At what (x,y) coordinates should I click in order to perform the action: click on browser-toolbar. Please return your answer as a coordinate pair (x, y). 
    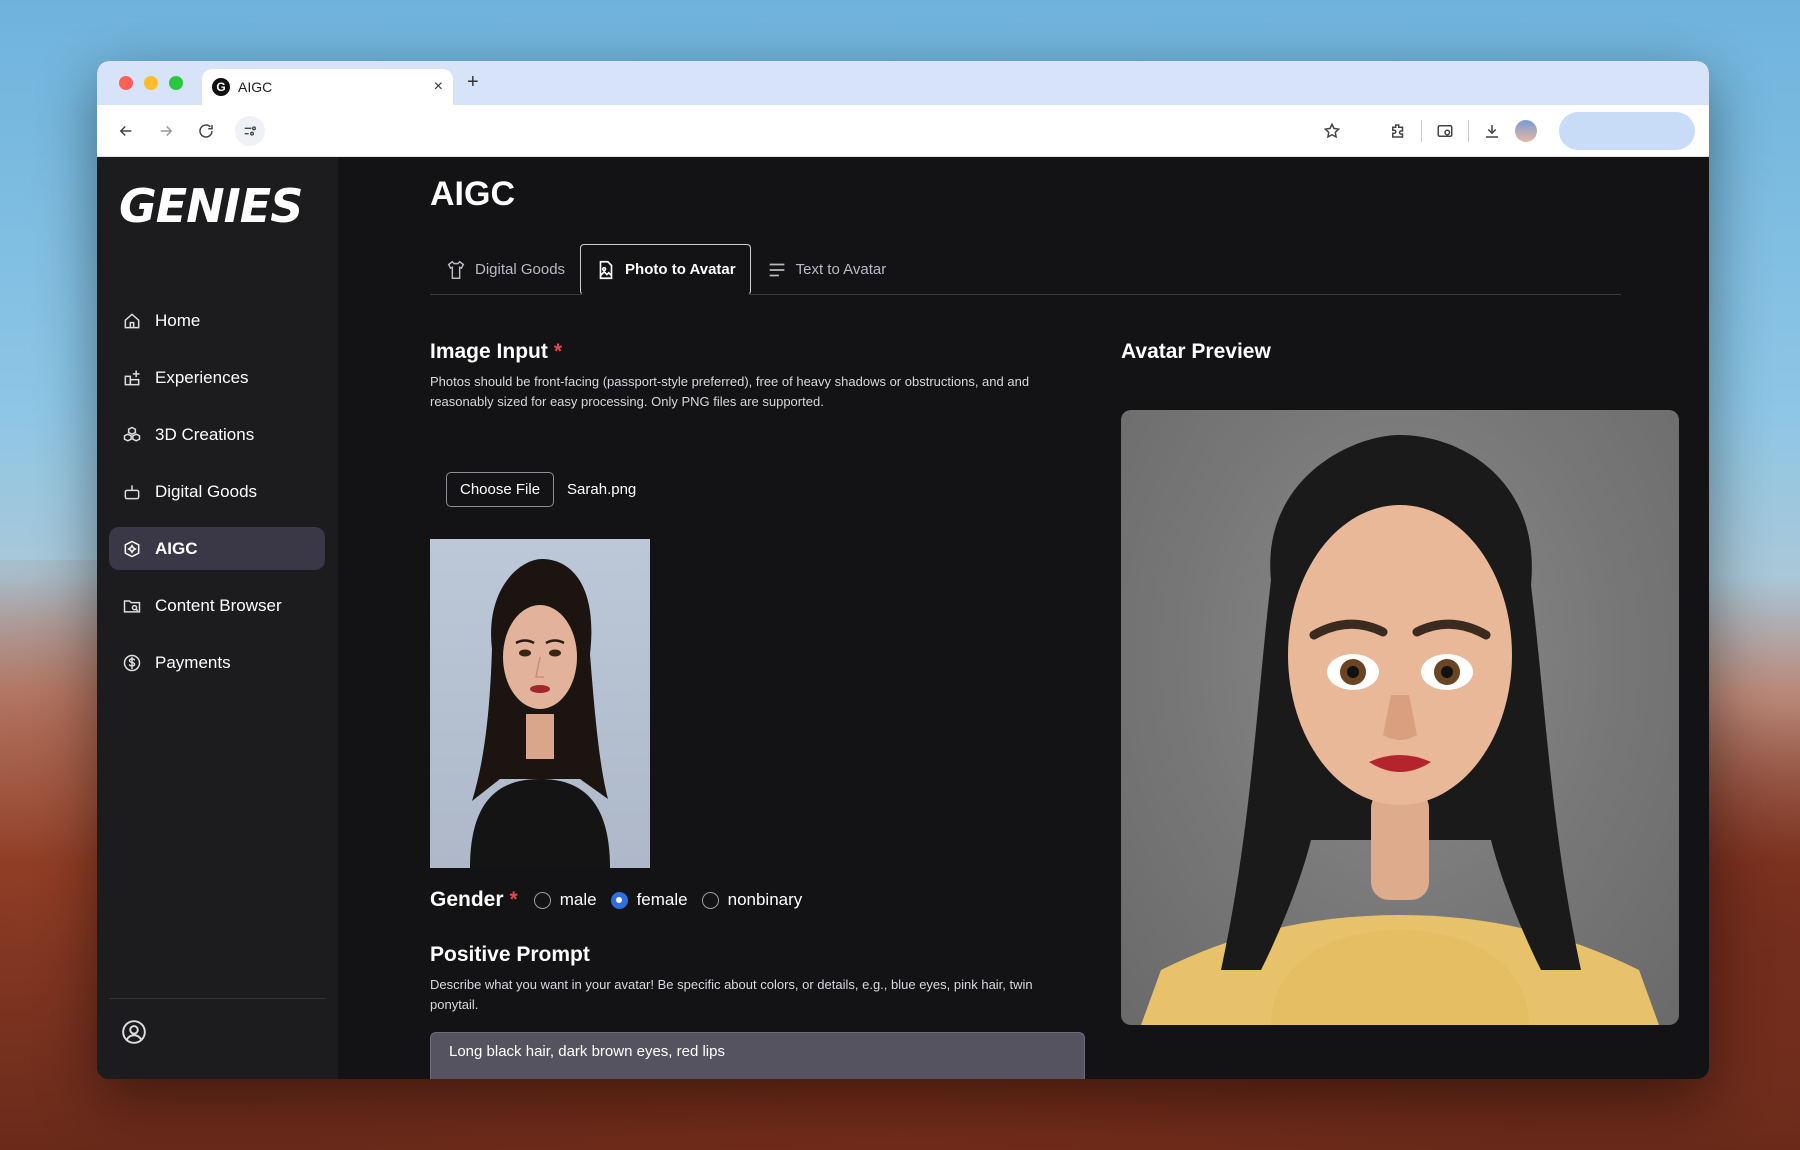
    Looking at the image, I should click on (903, 131).